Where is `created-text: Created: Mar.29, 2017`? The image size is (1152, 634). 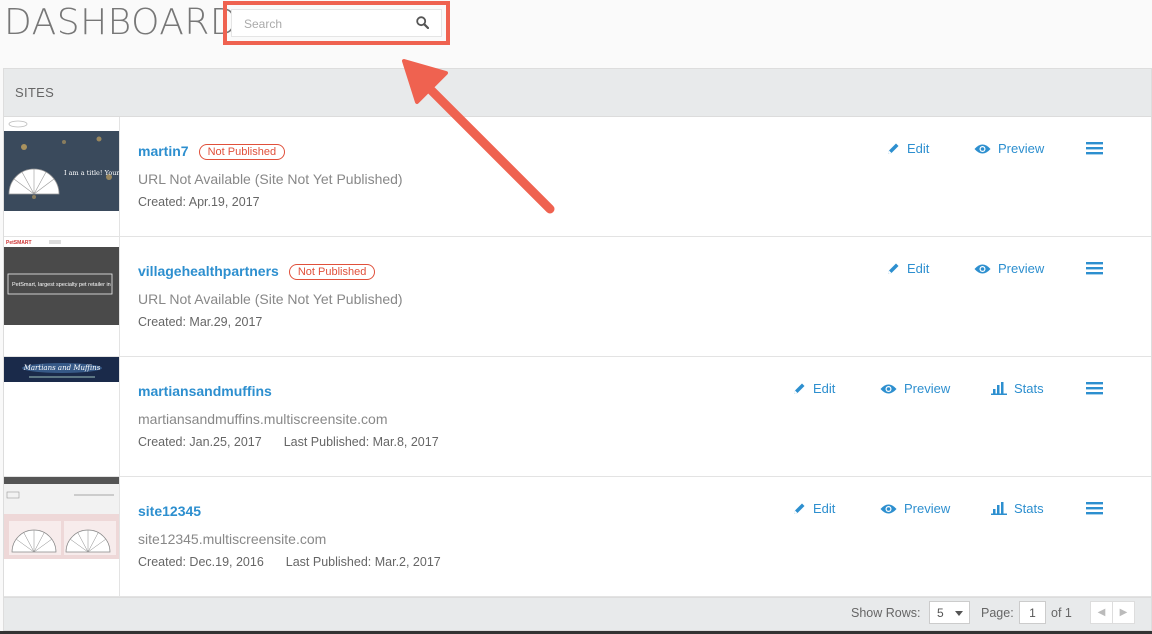
created-text: Created: Mar.29, 2017 is located at coordinates (200, 322).